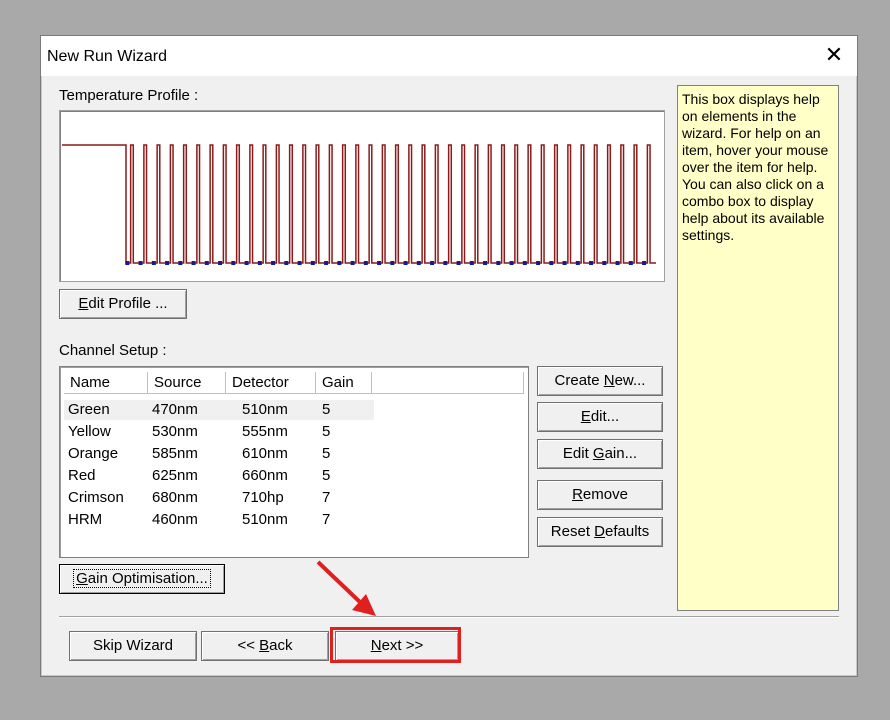  Describe the element at coordinates (263, 497) in the screenshot. I see `cell-detector: 710hp` at that location.